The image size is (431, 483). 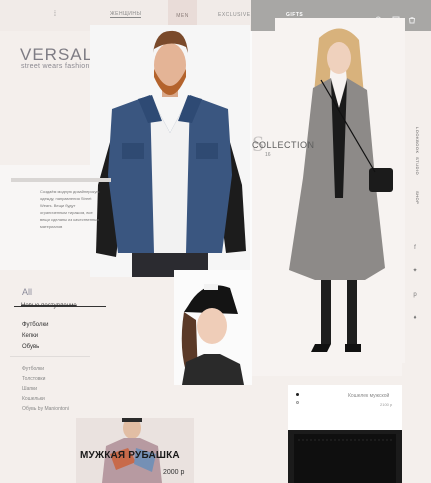 What do you see at coordinates (236, 15) in the screenshot?
I see `tab-exclusive: EXCLUSIVES` at bounding box center [236, 15].